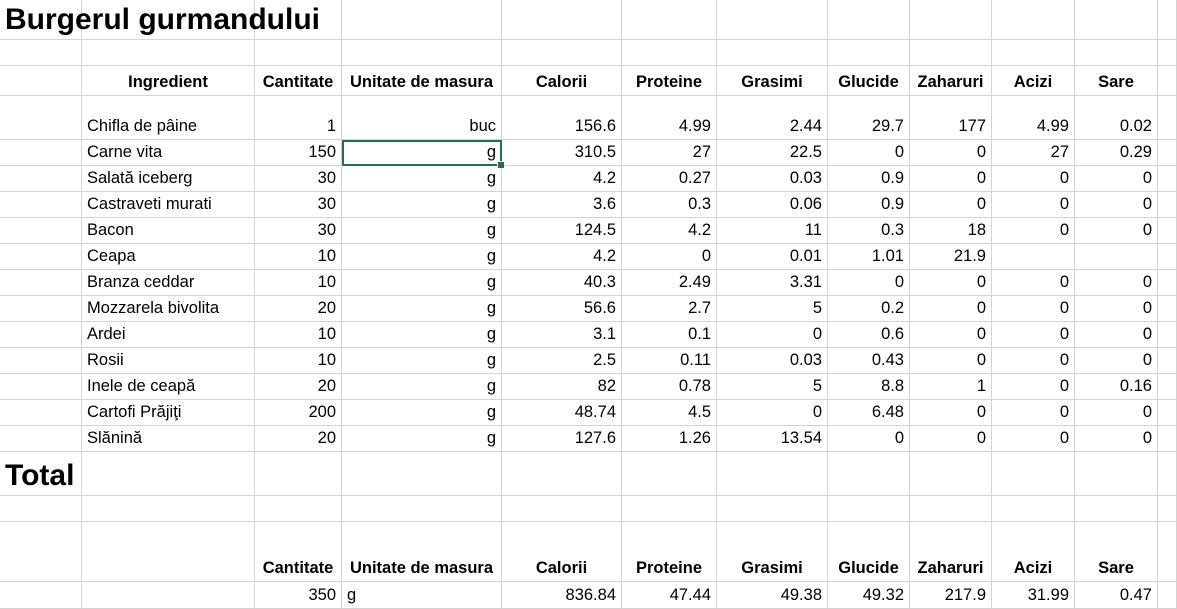 This screenshot has height=609, width=1177. Describe the element at coordinates (168, 153) in the screenshot. I see `cell-ingredient: Carne vita` at that location.